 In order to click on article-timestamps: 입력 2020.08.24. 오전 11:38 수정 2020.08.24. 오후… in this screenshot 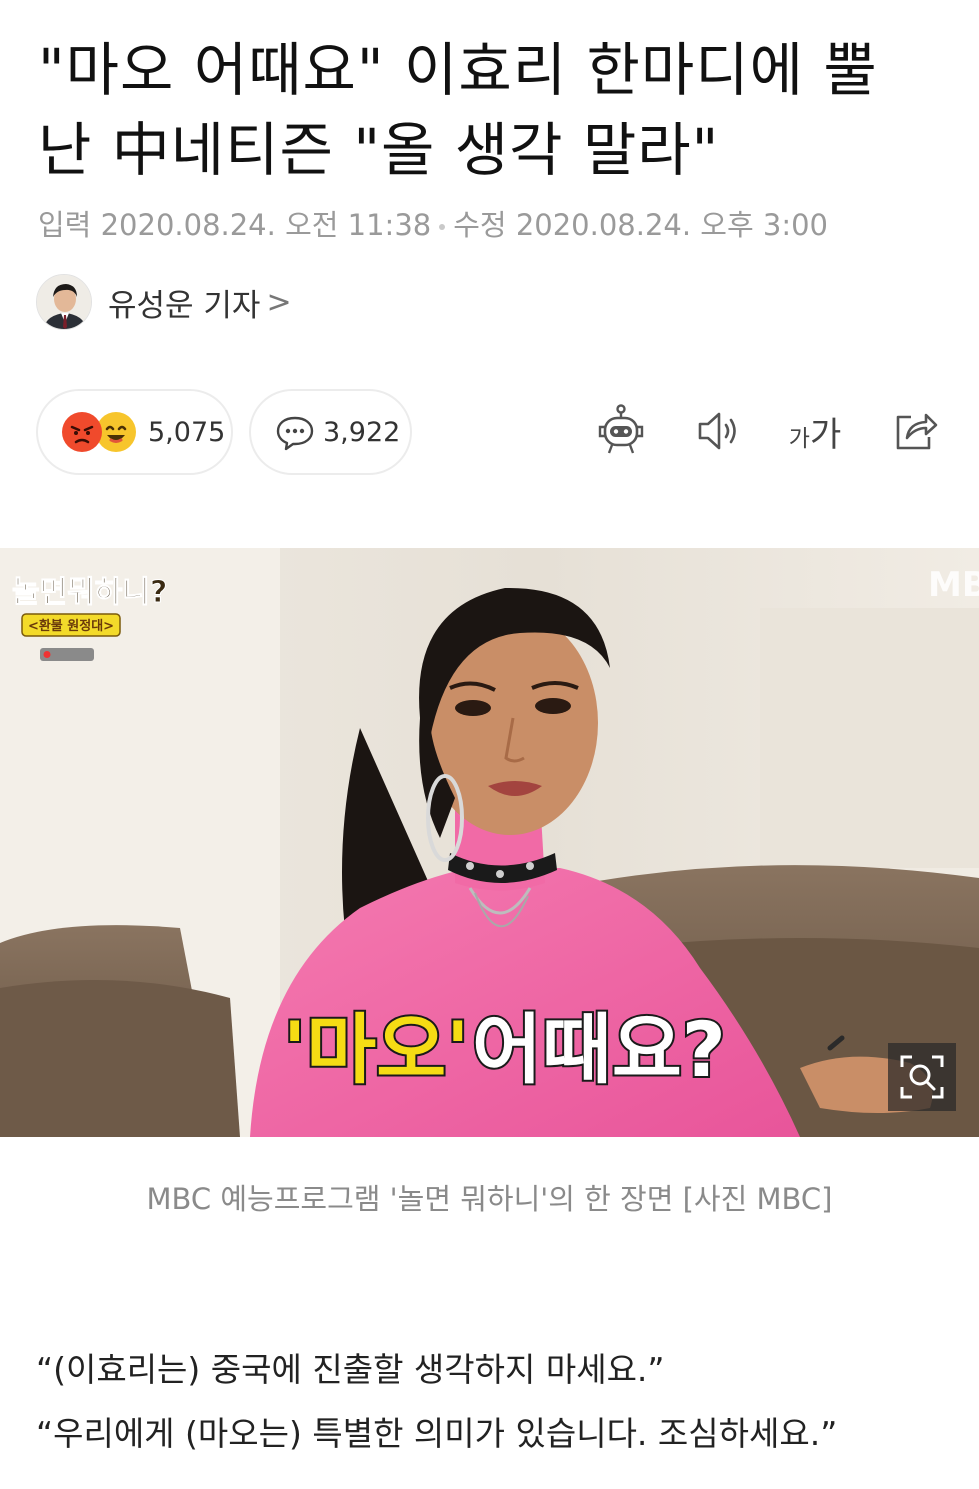, I will do `click(433, 223)`.